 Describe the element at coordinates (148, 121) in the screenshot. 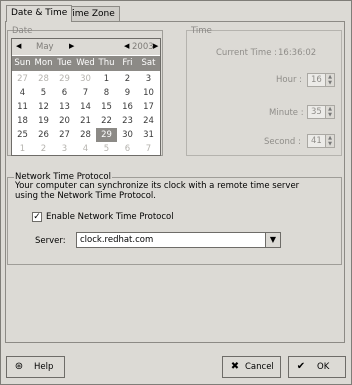

I see `calendar-day: 24` at that location.